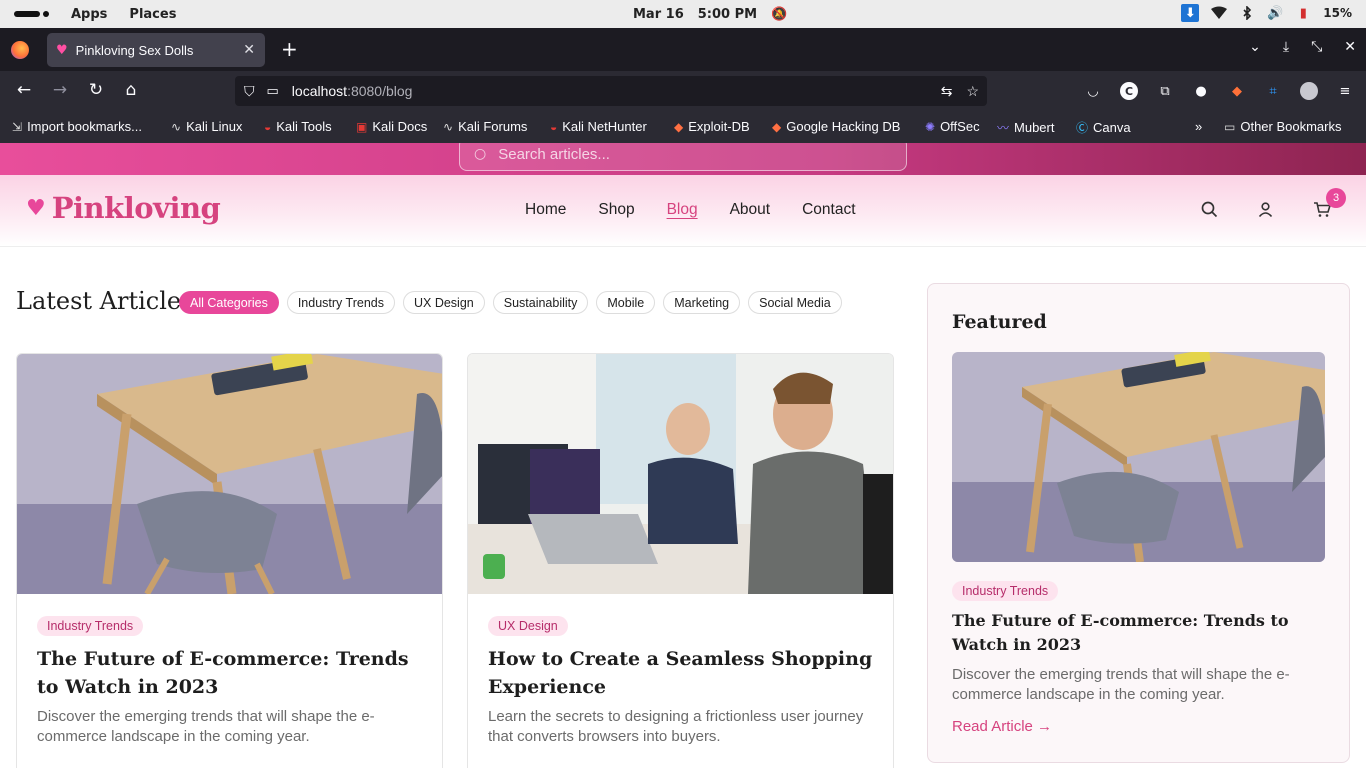 Image resolution: width=1366 pixels, height=768 pixels. What do you see at coordinates (1316, 47) in the screenshot?
I see `restore-window-icon: ⤡` at bounding box center [1316, 47].